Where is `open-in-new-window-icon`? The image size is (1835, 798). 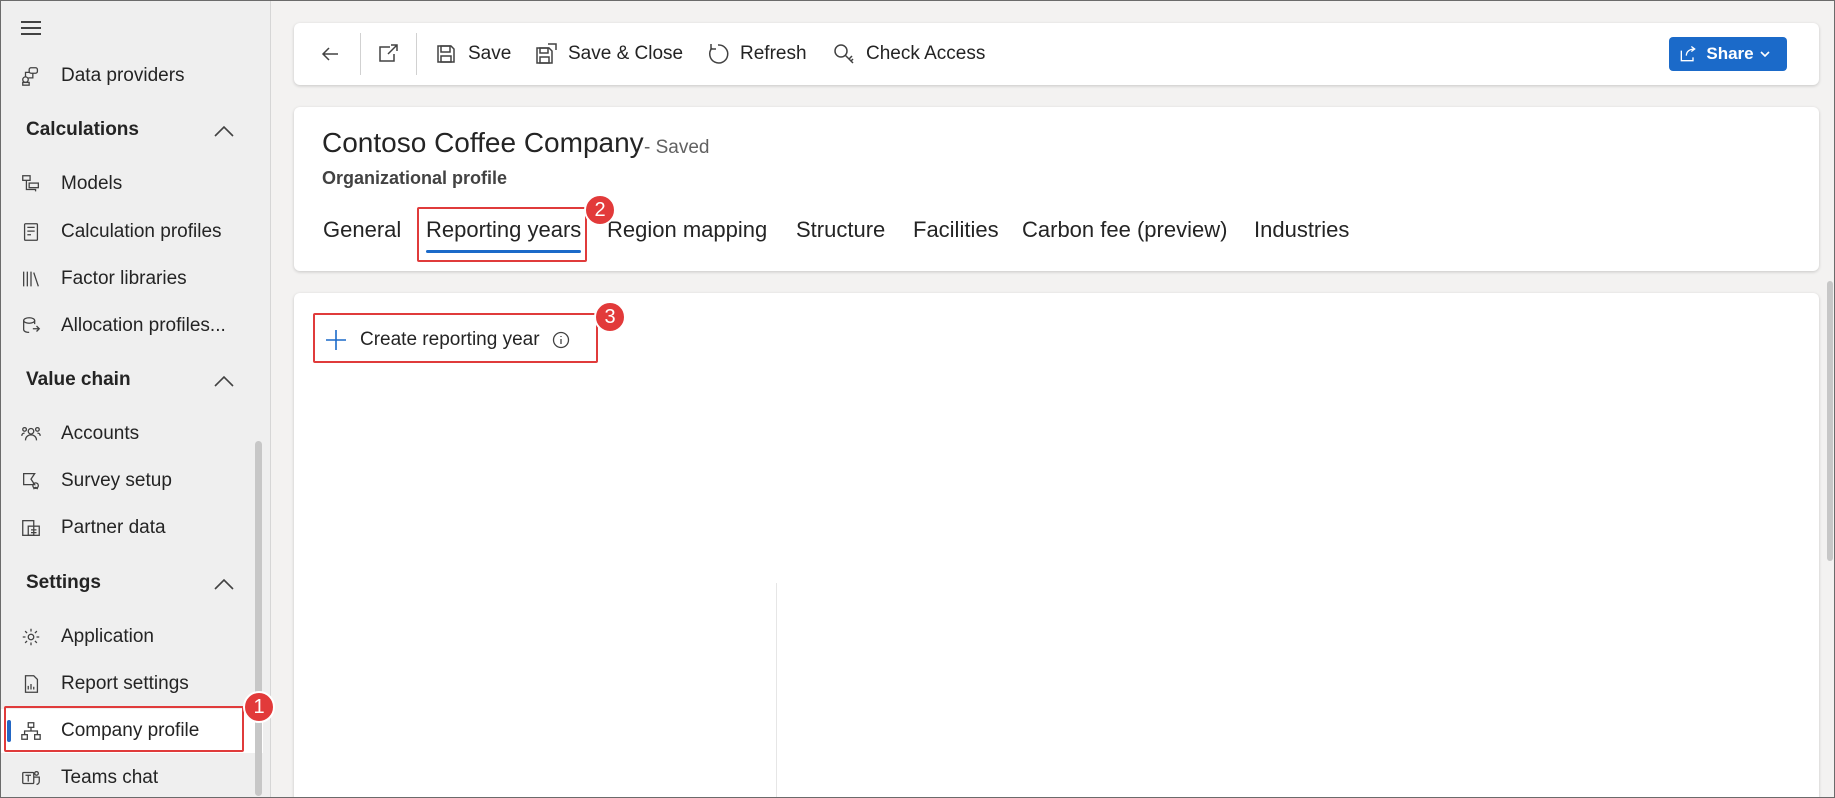
open-in-new-window-icon is located at coordinates (388, 53).